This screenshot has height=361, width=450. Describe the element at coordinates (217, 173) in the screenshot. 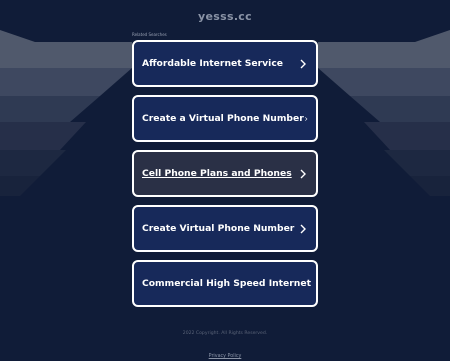

I see `related-link-label: Cell Phone Plans and Phones` at that location.